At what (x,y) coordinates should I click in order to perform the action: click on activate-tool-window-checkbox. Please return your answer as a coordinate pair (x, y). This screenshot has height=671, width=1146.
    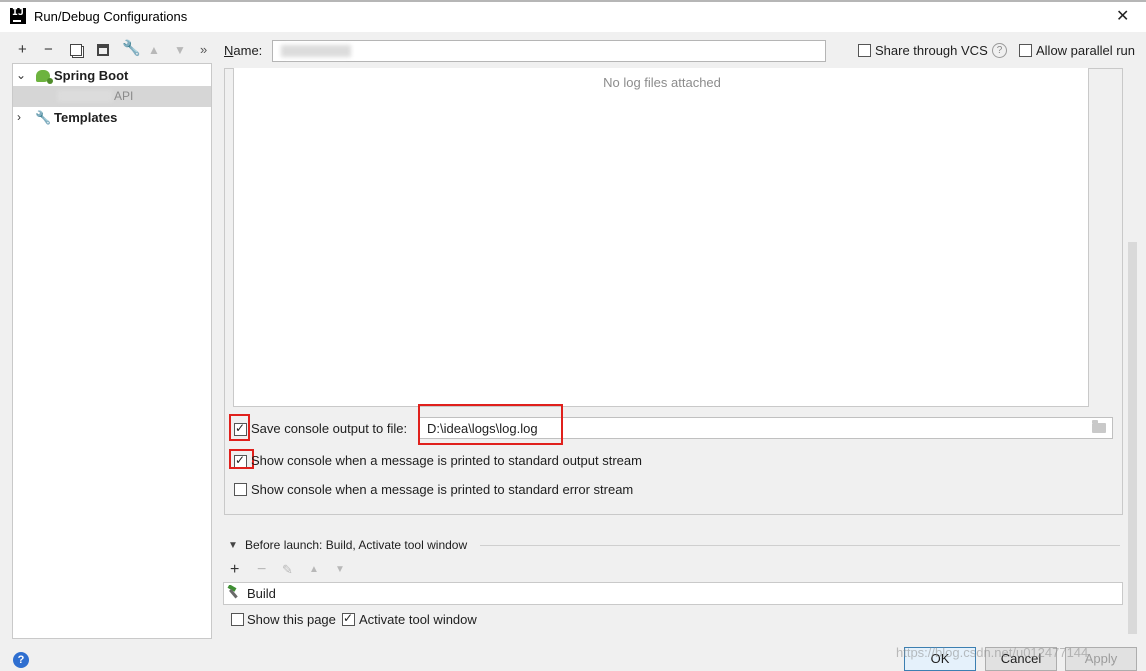
    Looking at the image, I should click on (348, 618).